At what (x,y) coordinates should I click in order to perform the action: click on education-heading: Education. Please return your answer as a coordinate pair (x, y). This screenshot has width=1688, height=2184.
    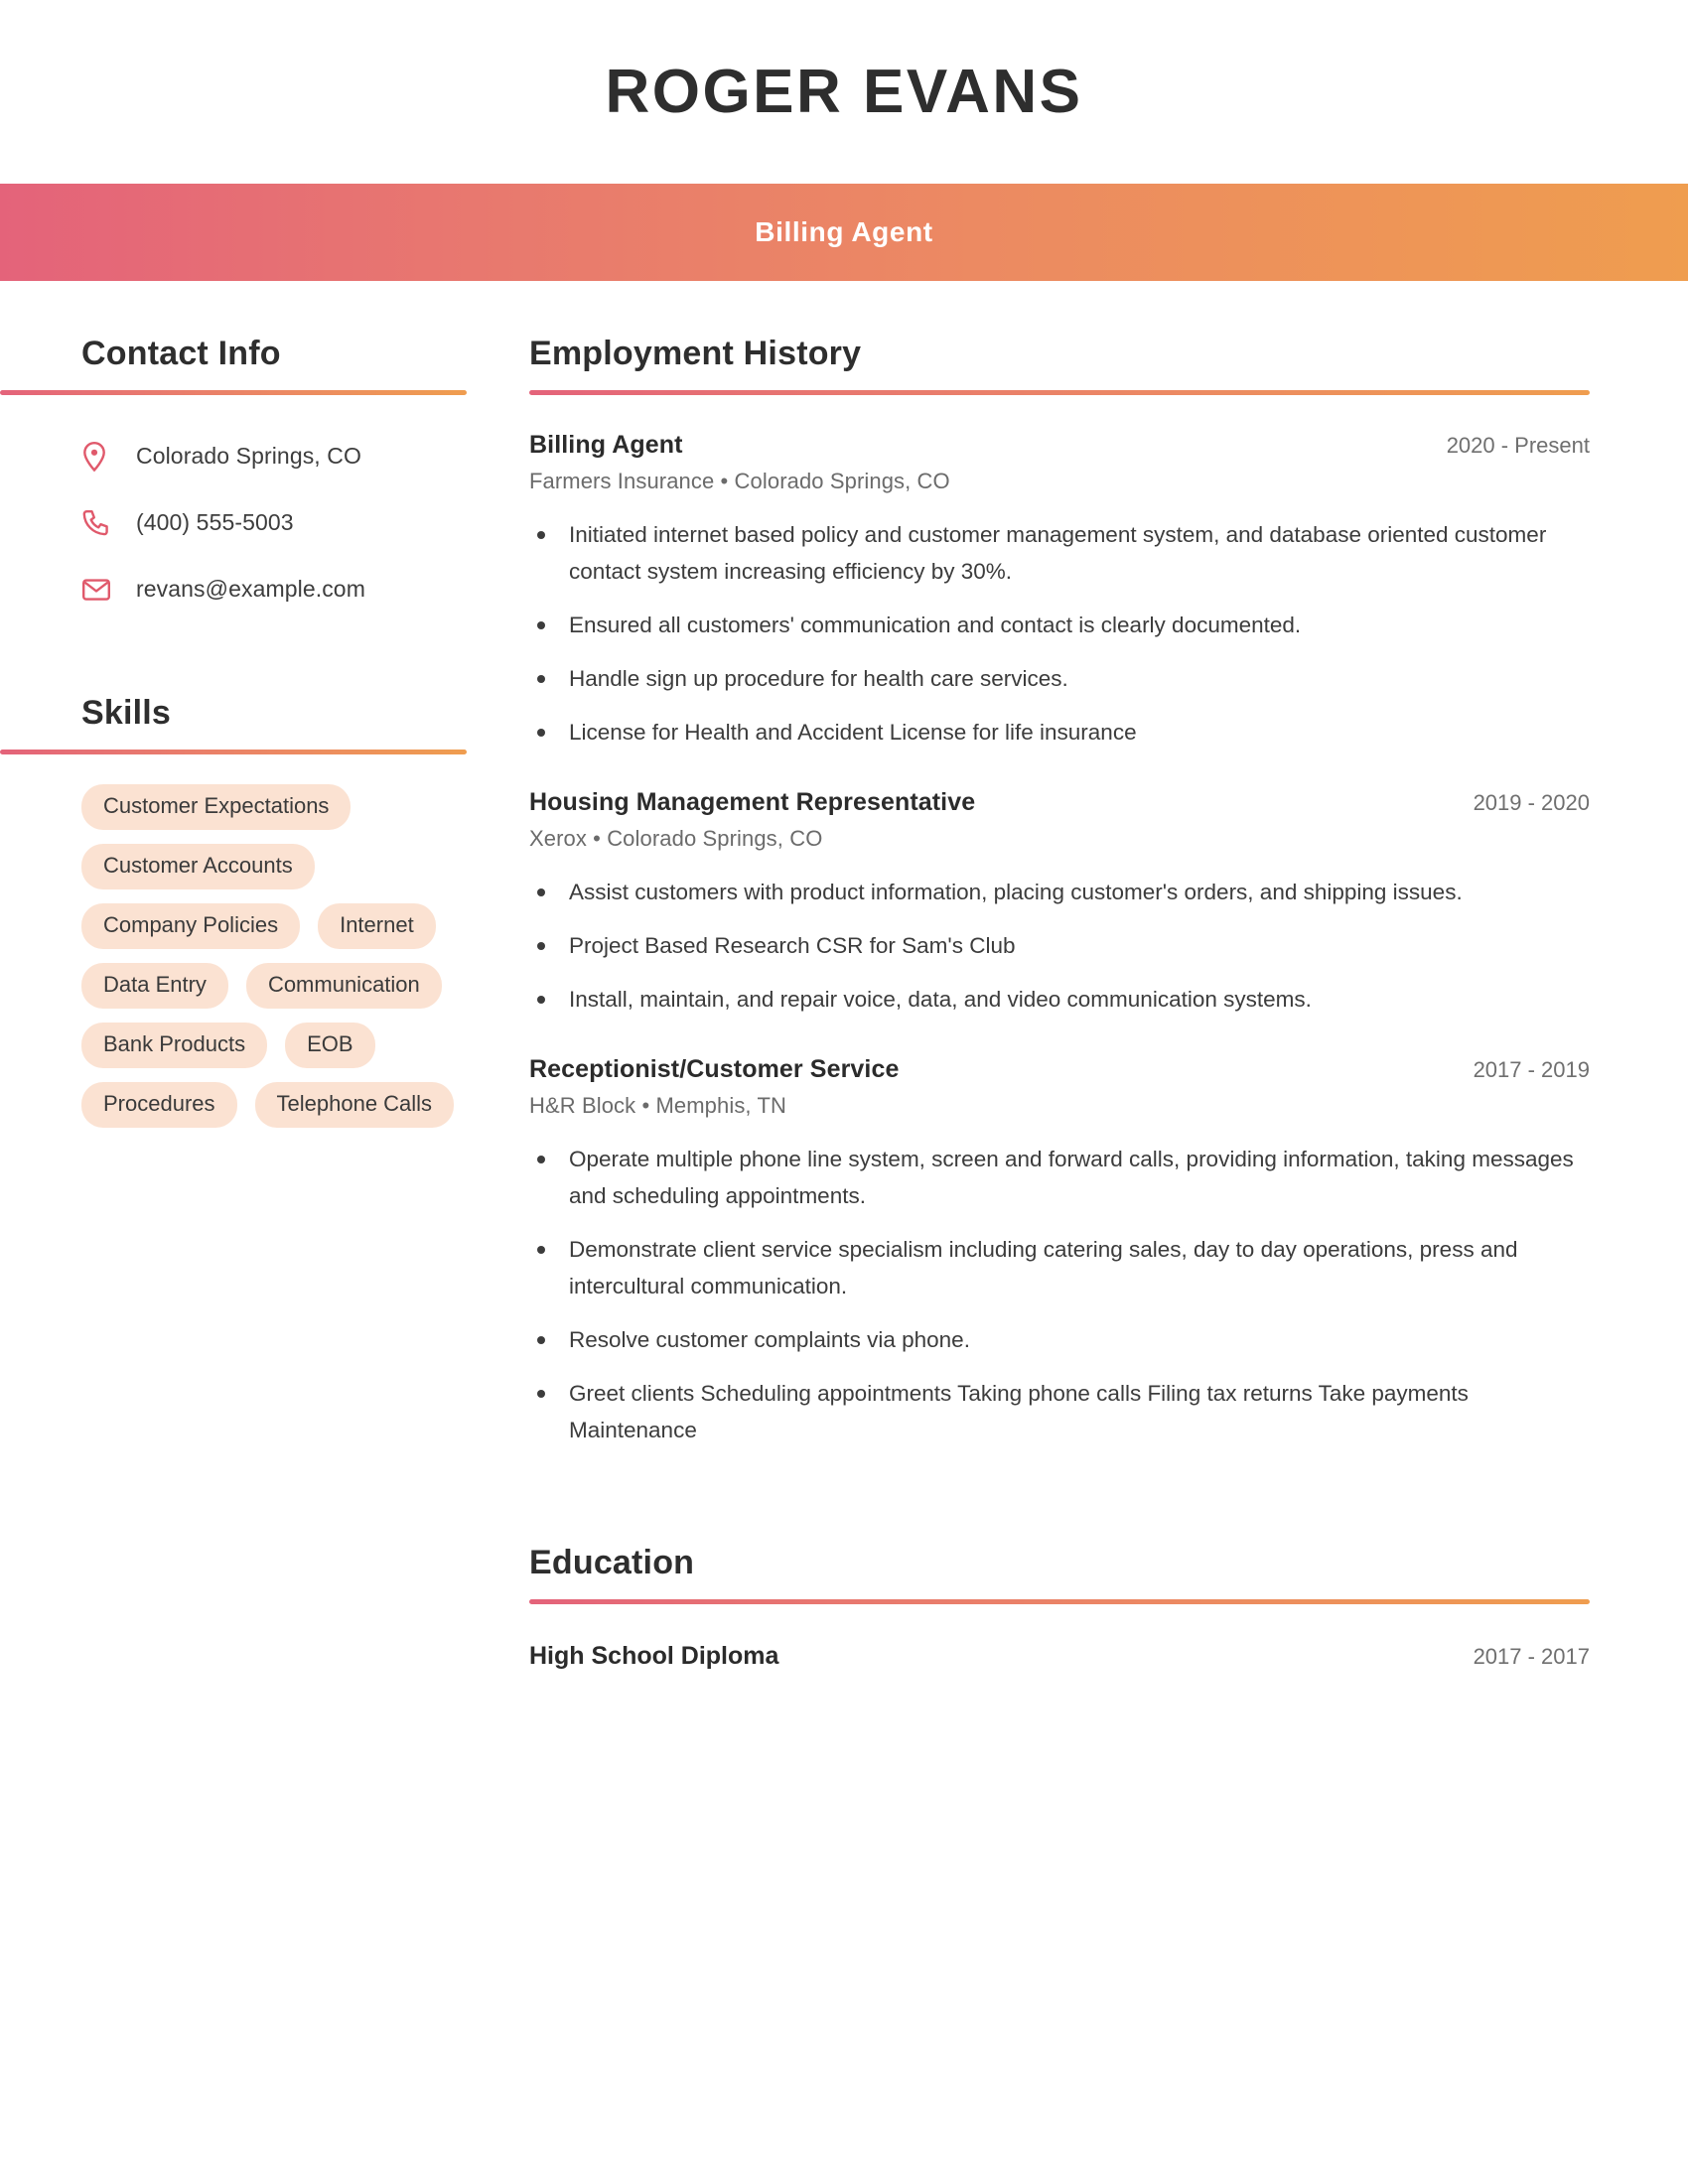
    Looking at the image, I should click on (612, 1562).